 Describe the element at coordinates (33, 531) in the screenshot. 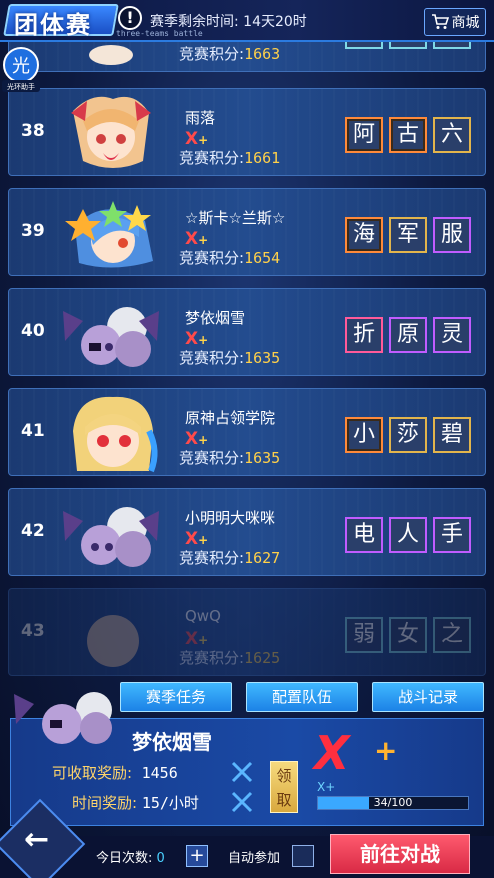

I see `rank-number: 42` at that location.